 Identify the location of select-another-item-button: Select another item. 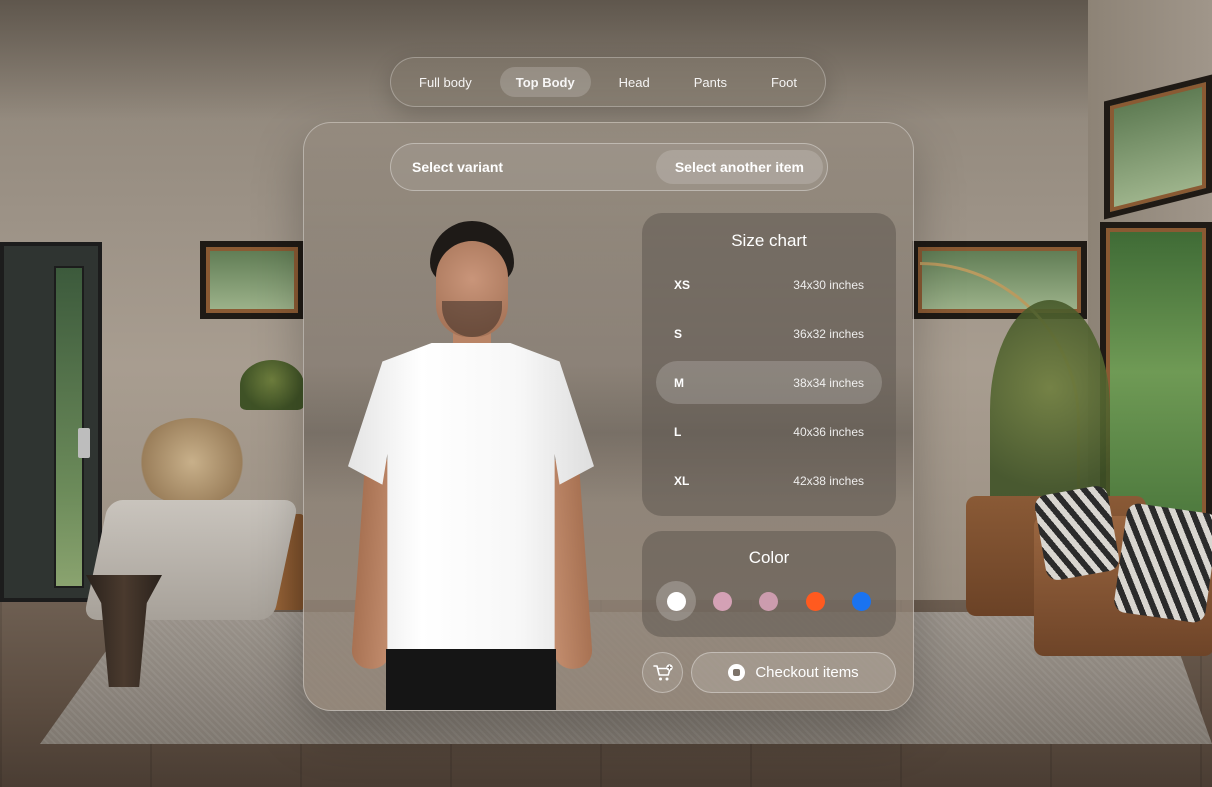
(739, 167).